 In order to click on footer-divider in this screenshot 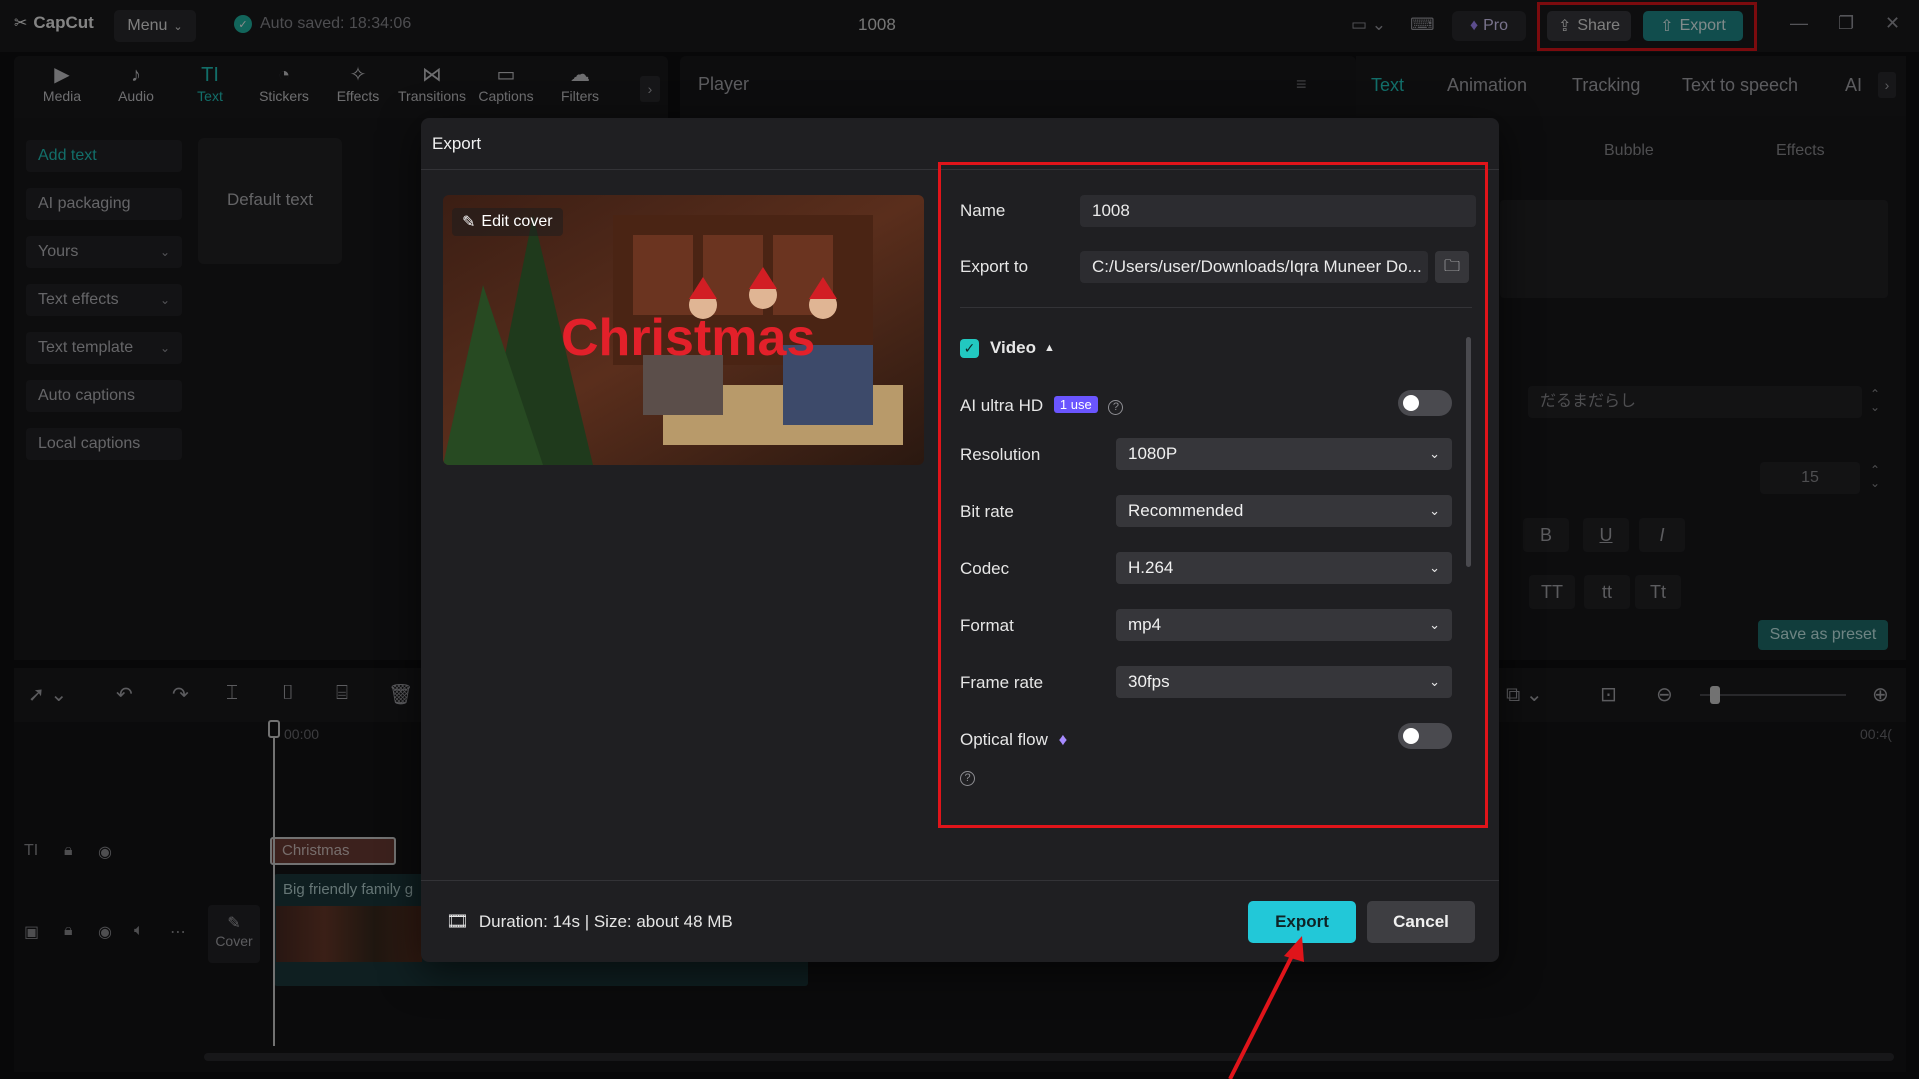, I will do `click(960, 880)`.